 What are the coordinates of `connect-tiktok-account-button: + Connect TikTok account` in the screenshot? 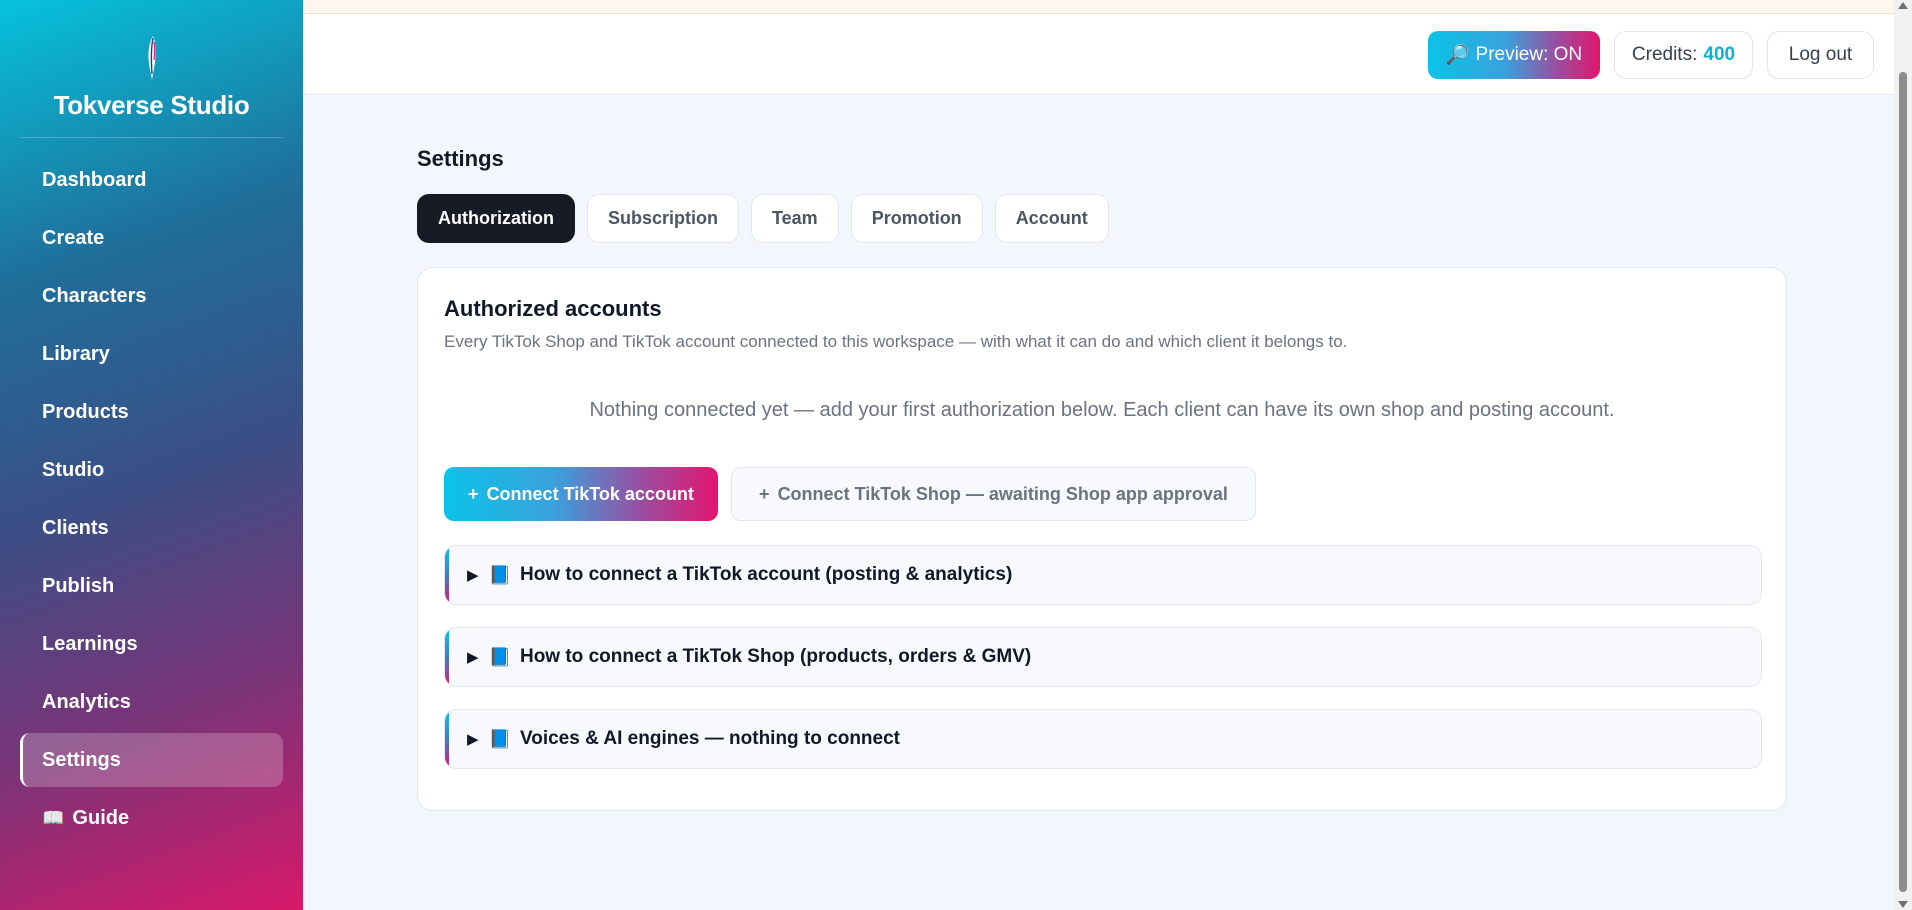 It's located at (581, 494).